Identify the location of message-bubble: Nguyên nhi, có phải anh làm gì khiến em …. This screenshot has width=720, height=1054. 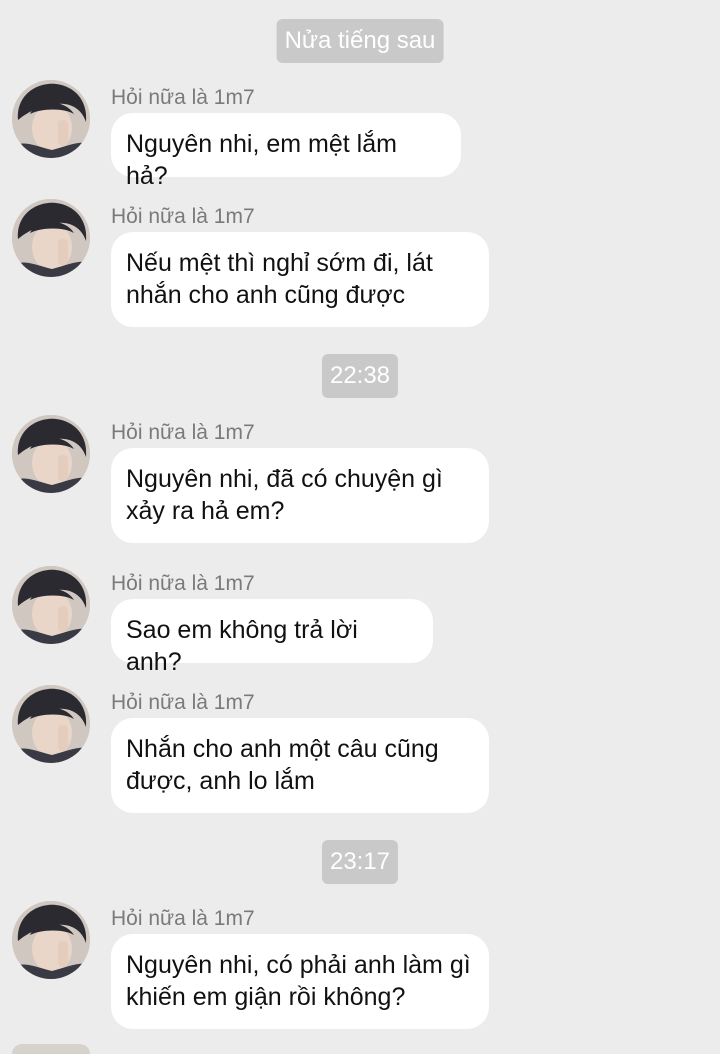
(300, 981).